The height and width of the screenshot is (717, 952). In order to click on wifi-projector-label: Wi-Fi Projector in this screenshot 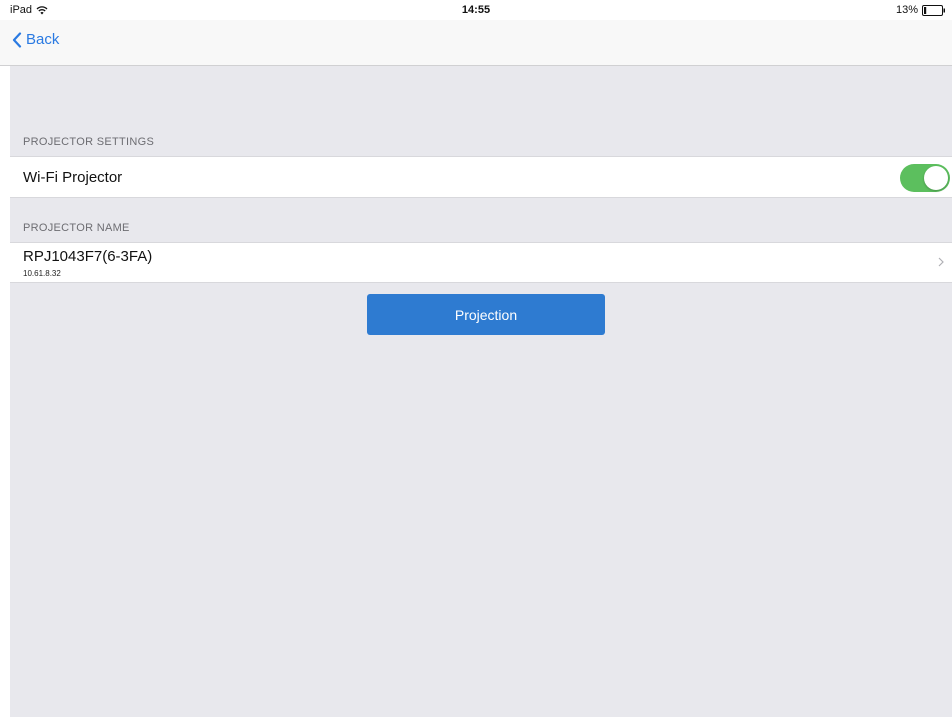, I will do `click(73, 177)`.